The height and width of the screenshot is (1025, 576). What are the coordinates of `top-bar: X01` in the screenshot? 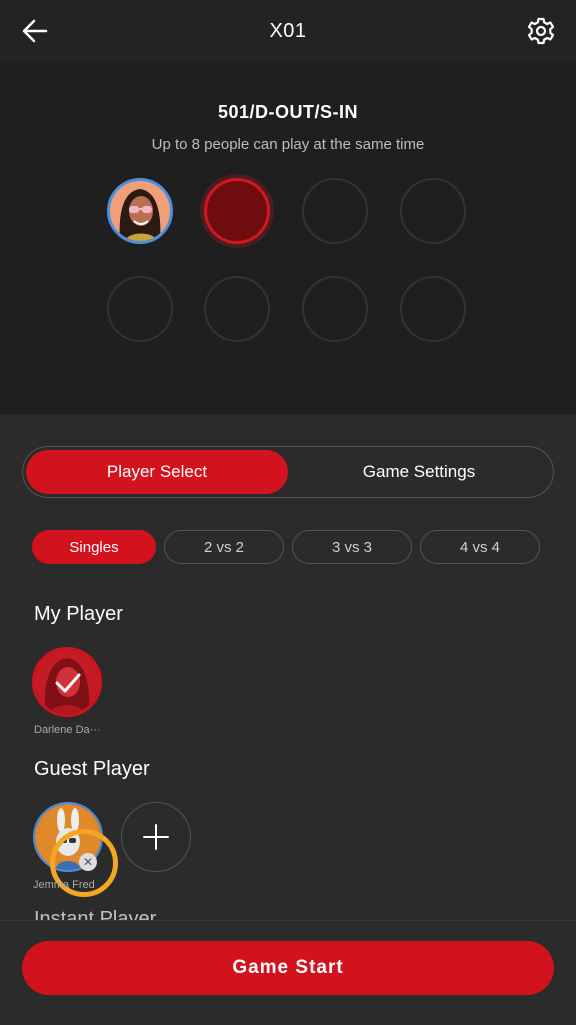 It's located at (288, 31).